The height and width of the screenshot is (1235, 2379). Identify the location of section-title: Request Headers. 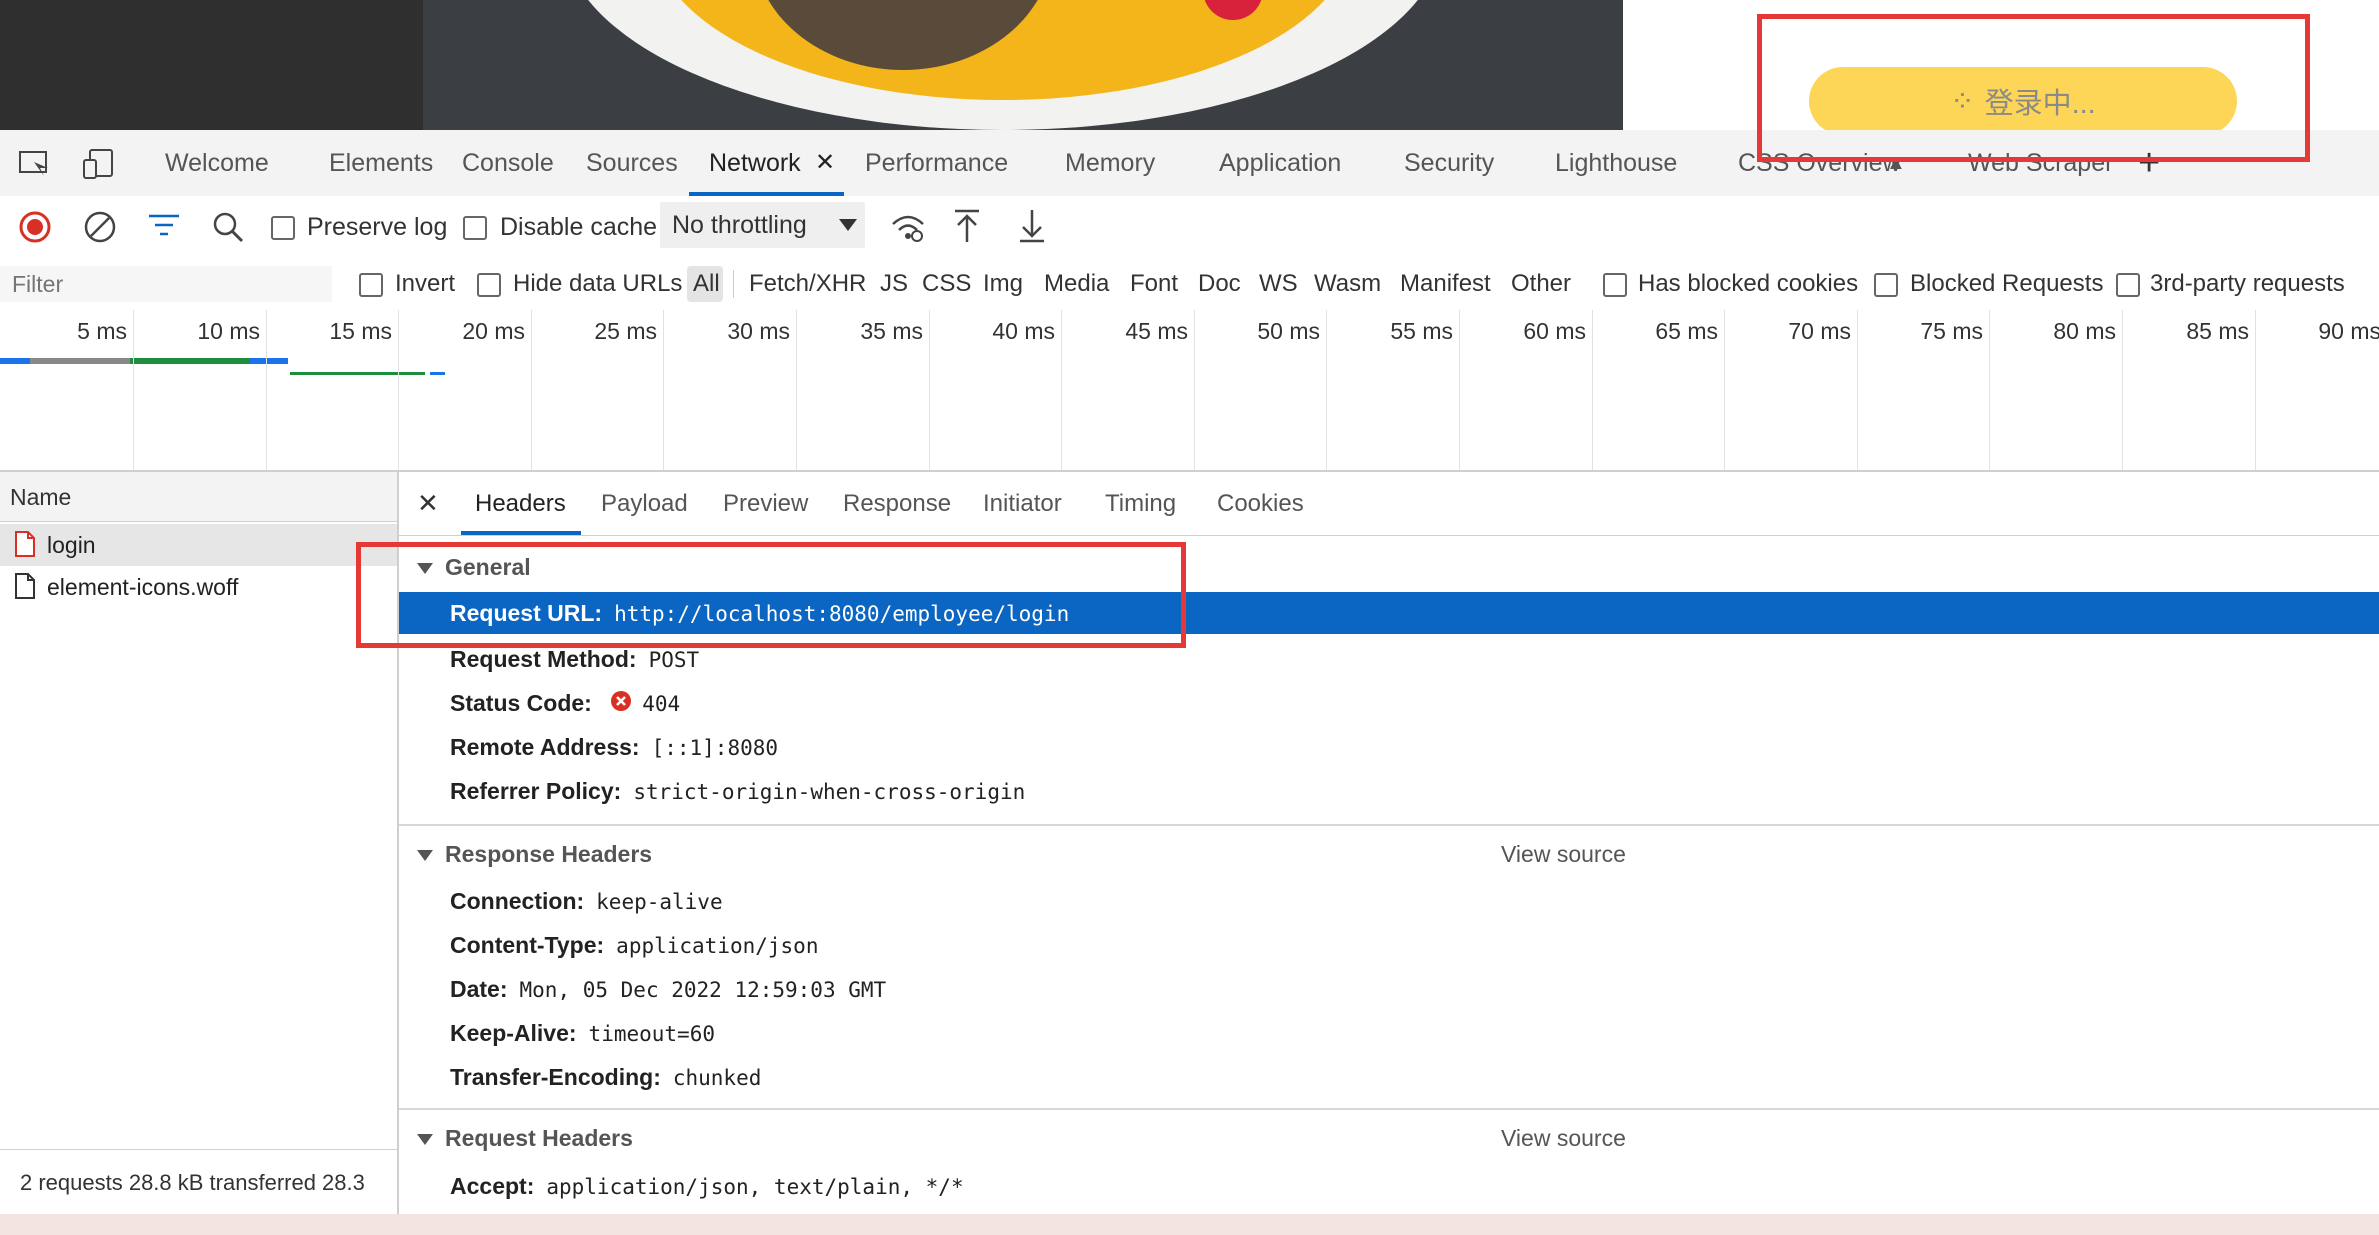
(539, 1138).